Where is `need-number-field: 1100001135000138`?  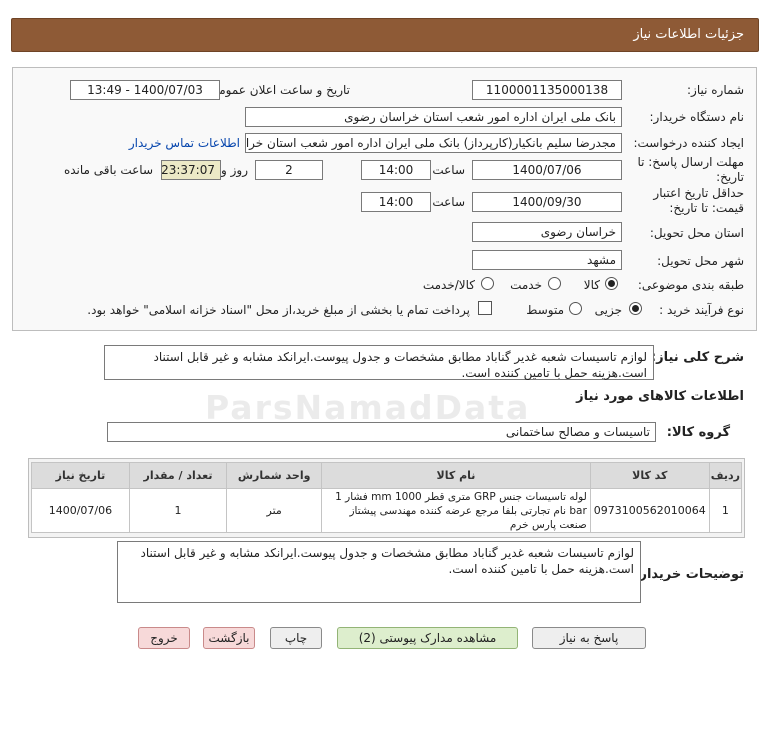
need-number-field: 1100001135000138 is located at coordinates (547, 90).